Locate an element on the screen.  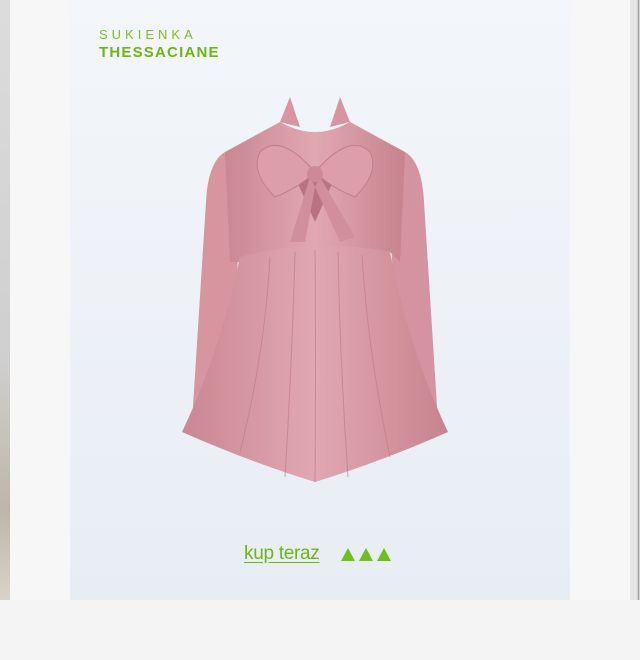
page-gutter-right is located at coordinates (600, 300).